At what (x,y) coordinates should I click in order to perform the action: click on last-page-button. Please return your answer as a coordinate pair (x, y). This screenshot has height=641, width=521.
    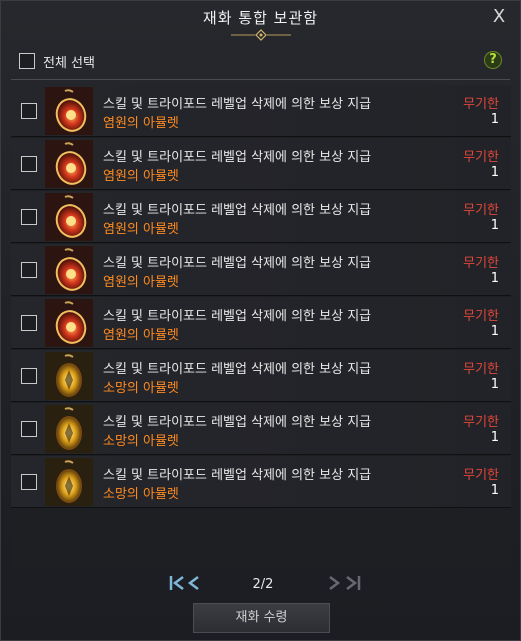
    Looking at the image, I should click on (352, 585).